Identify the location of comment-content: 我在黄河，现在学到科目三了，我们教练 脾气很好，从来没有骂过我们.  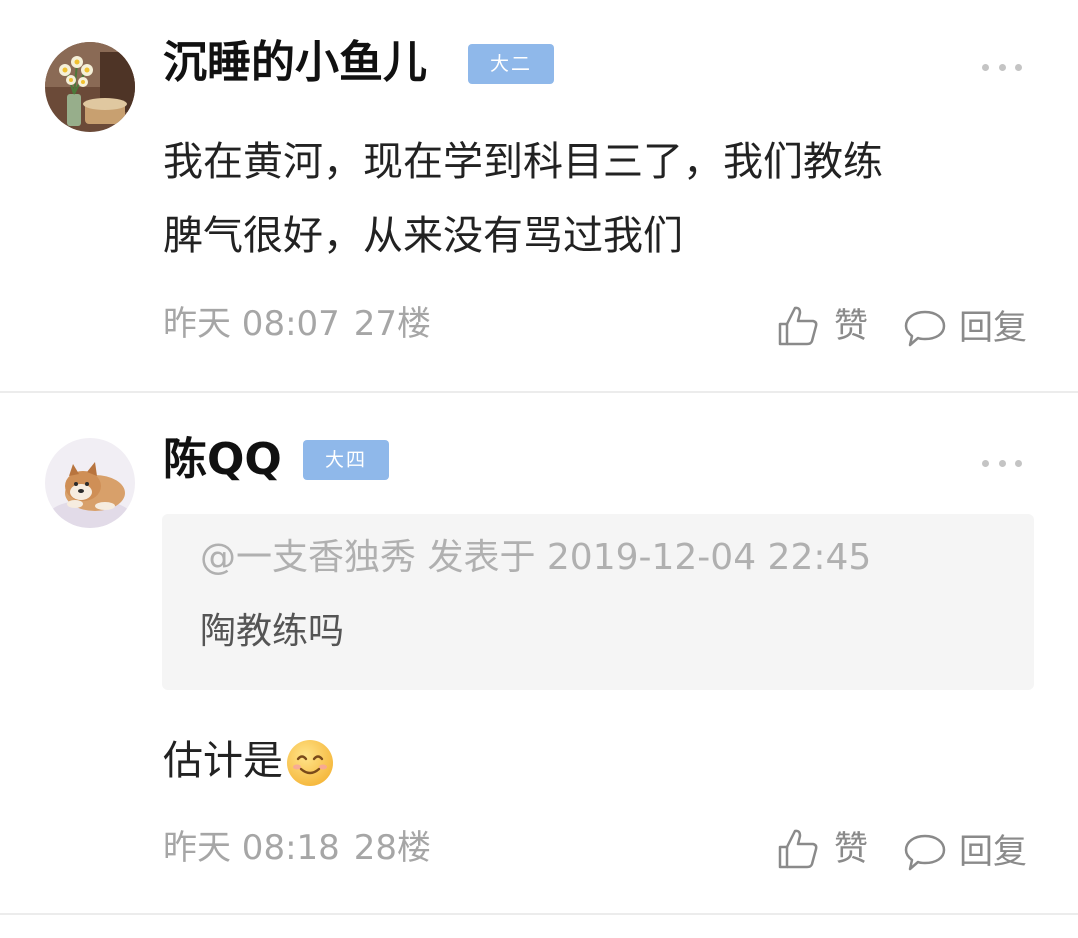
(603, 199).